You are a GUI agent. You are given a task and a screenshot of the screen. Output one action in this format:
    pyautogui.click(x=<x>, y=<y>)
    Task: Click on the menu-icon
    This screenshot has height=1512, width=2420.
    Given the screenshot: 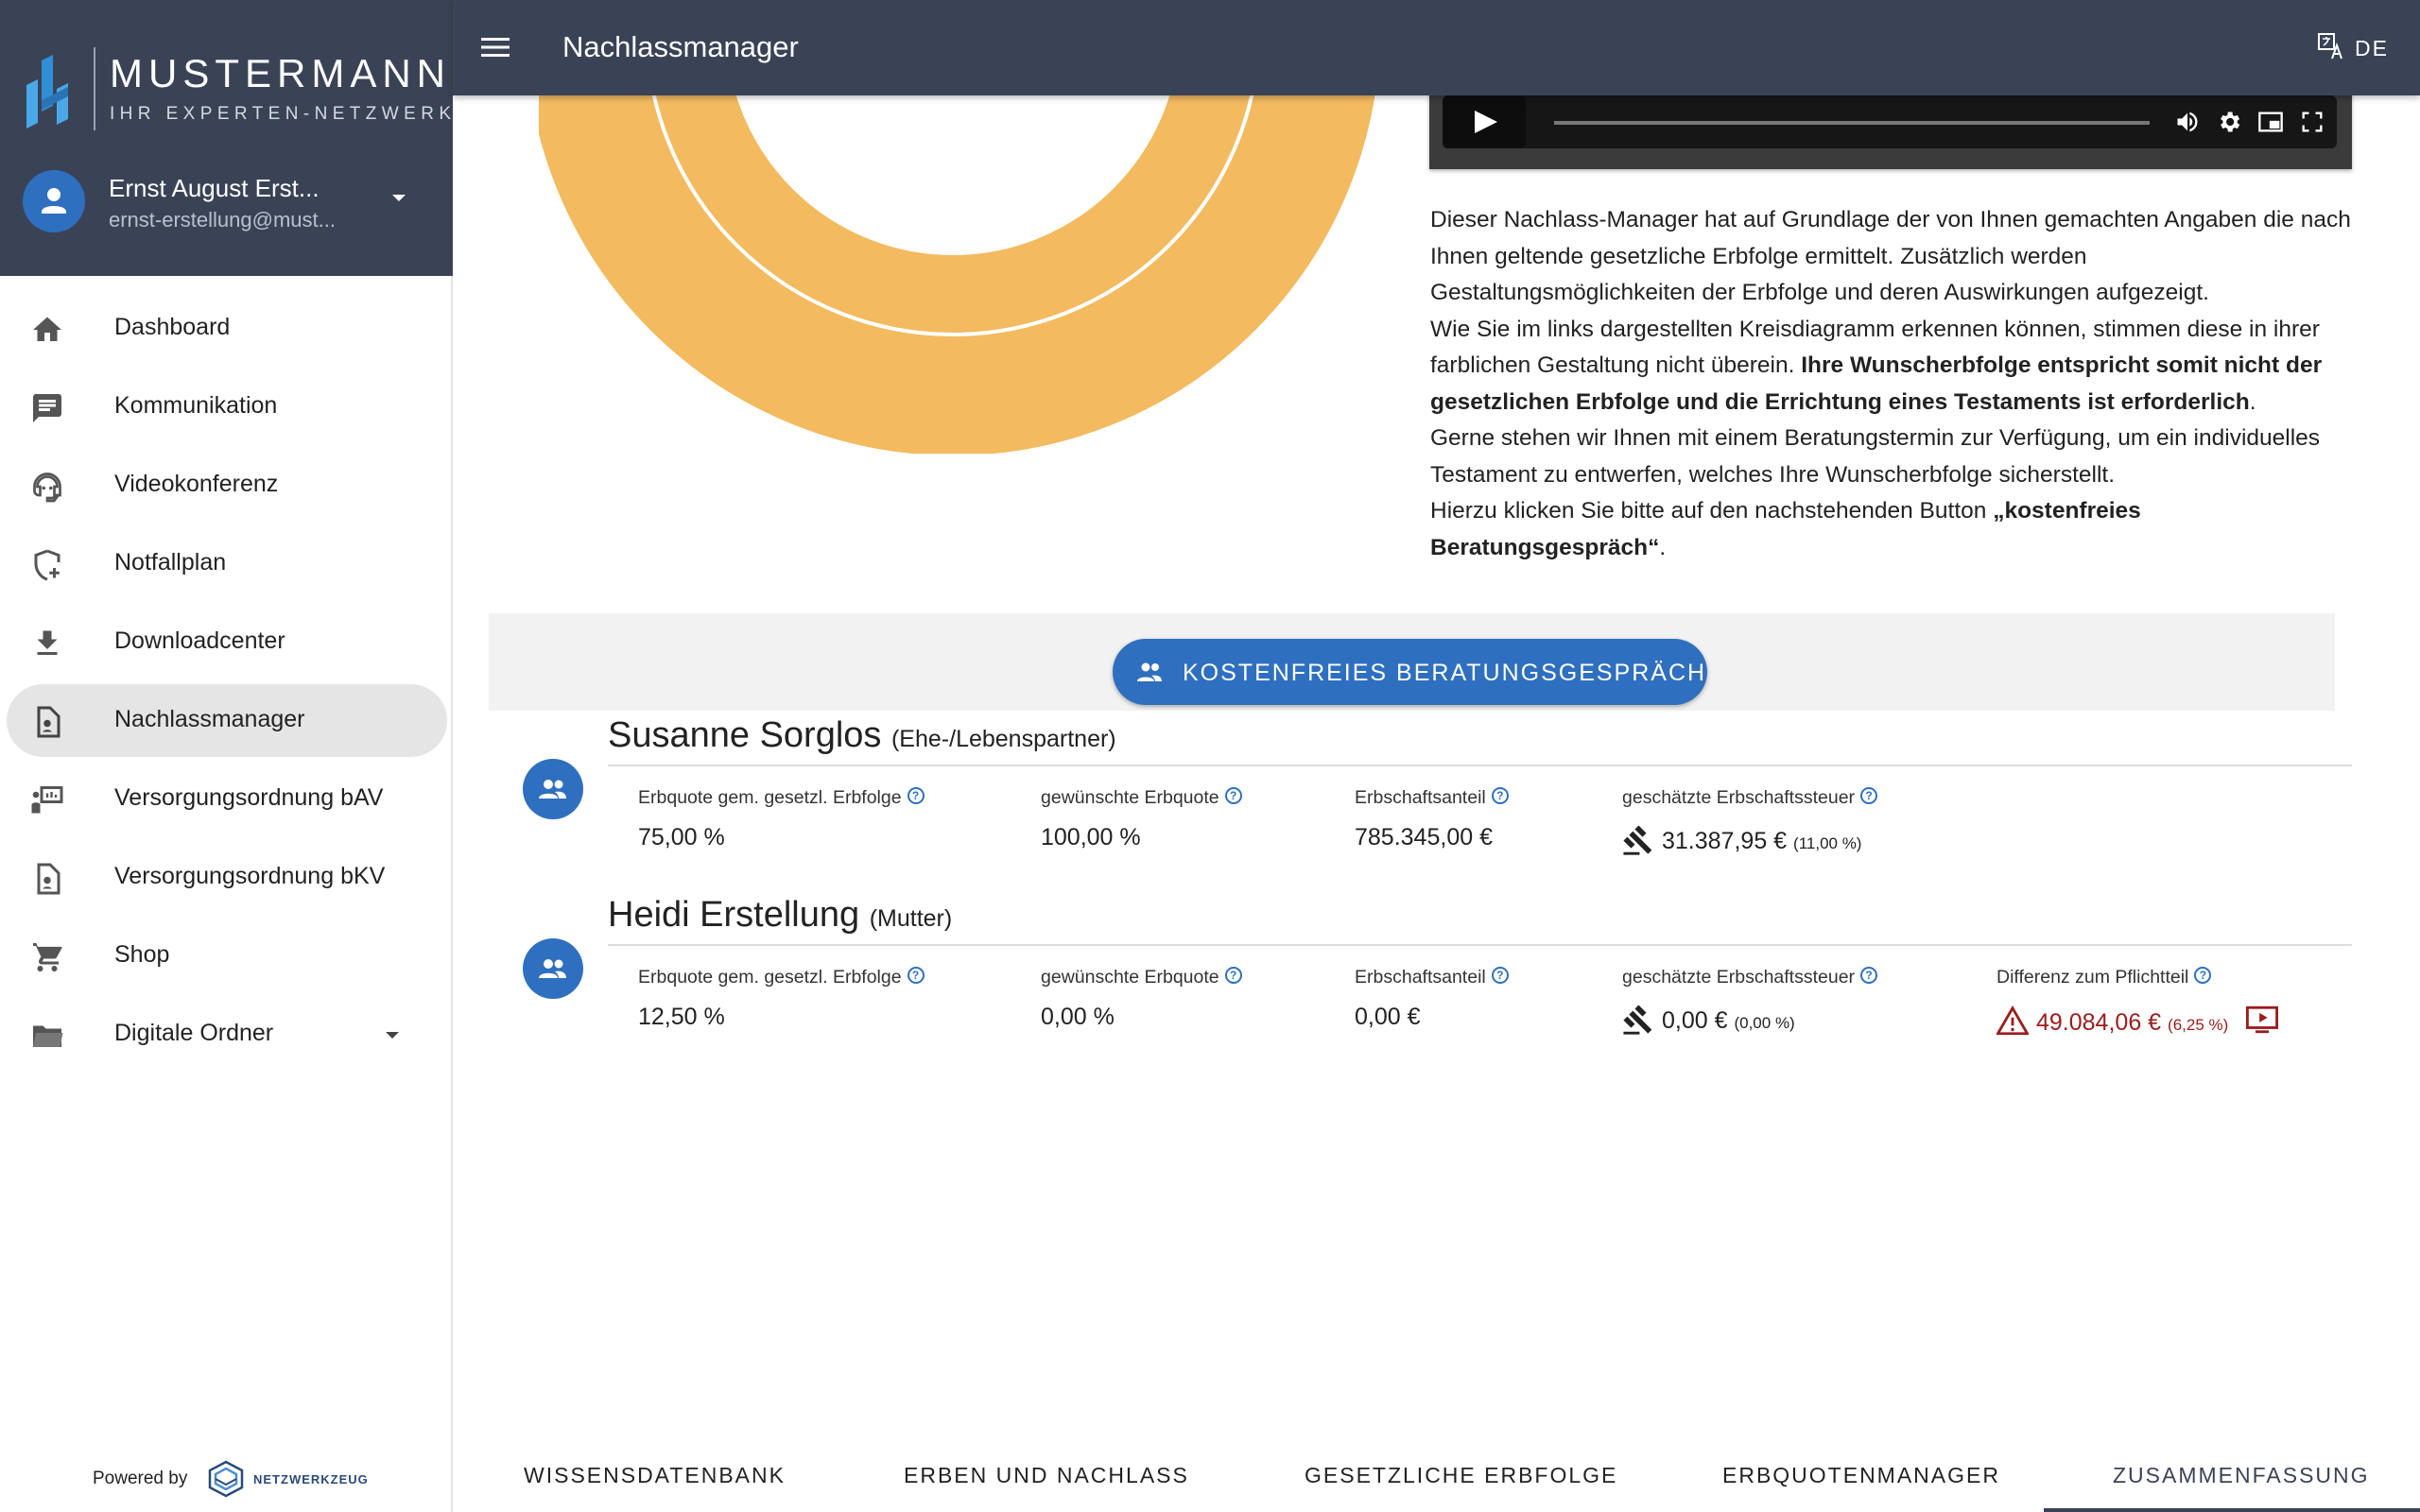 What is the action you would take?
    pyautogui.click(x=495, y=47)
    